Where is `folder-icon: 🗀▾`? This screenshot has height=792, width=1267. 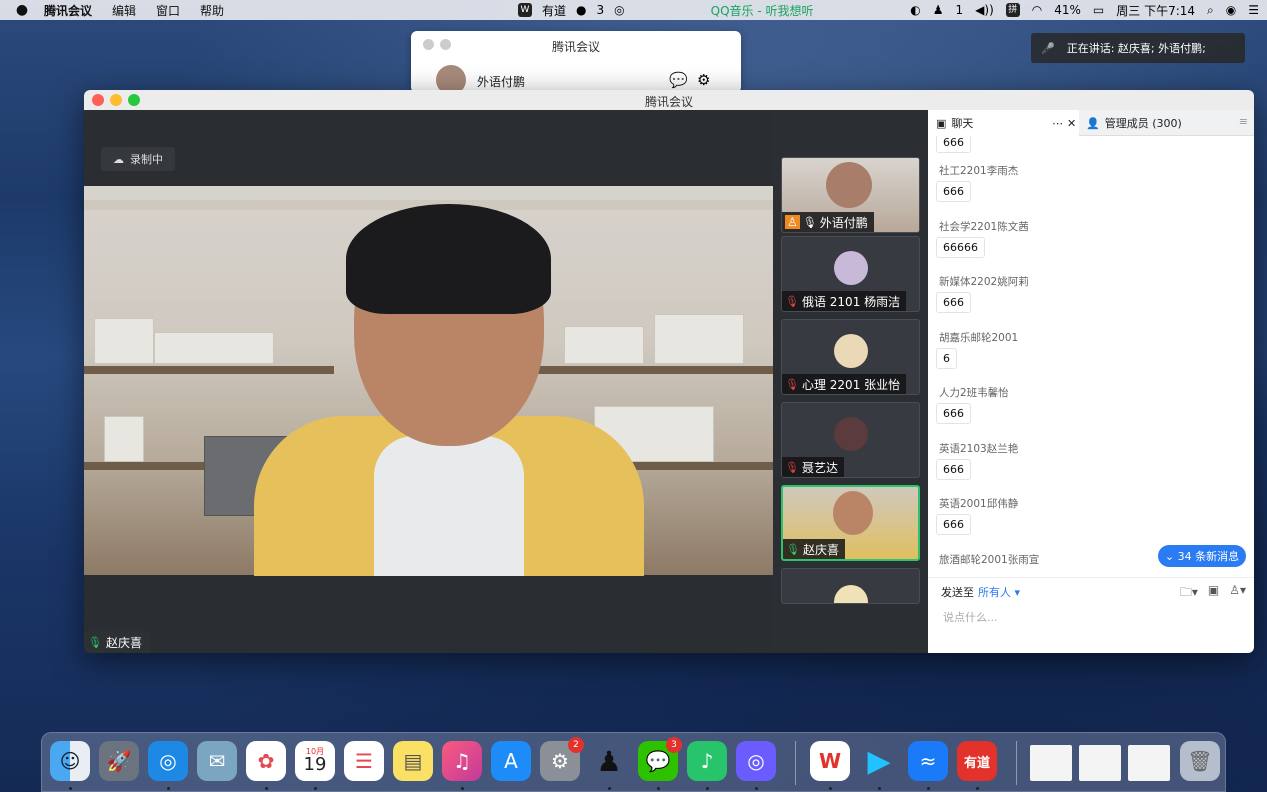
folder-icon: 🗀▾ is located at coordinates (1189, 593).